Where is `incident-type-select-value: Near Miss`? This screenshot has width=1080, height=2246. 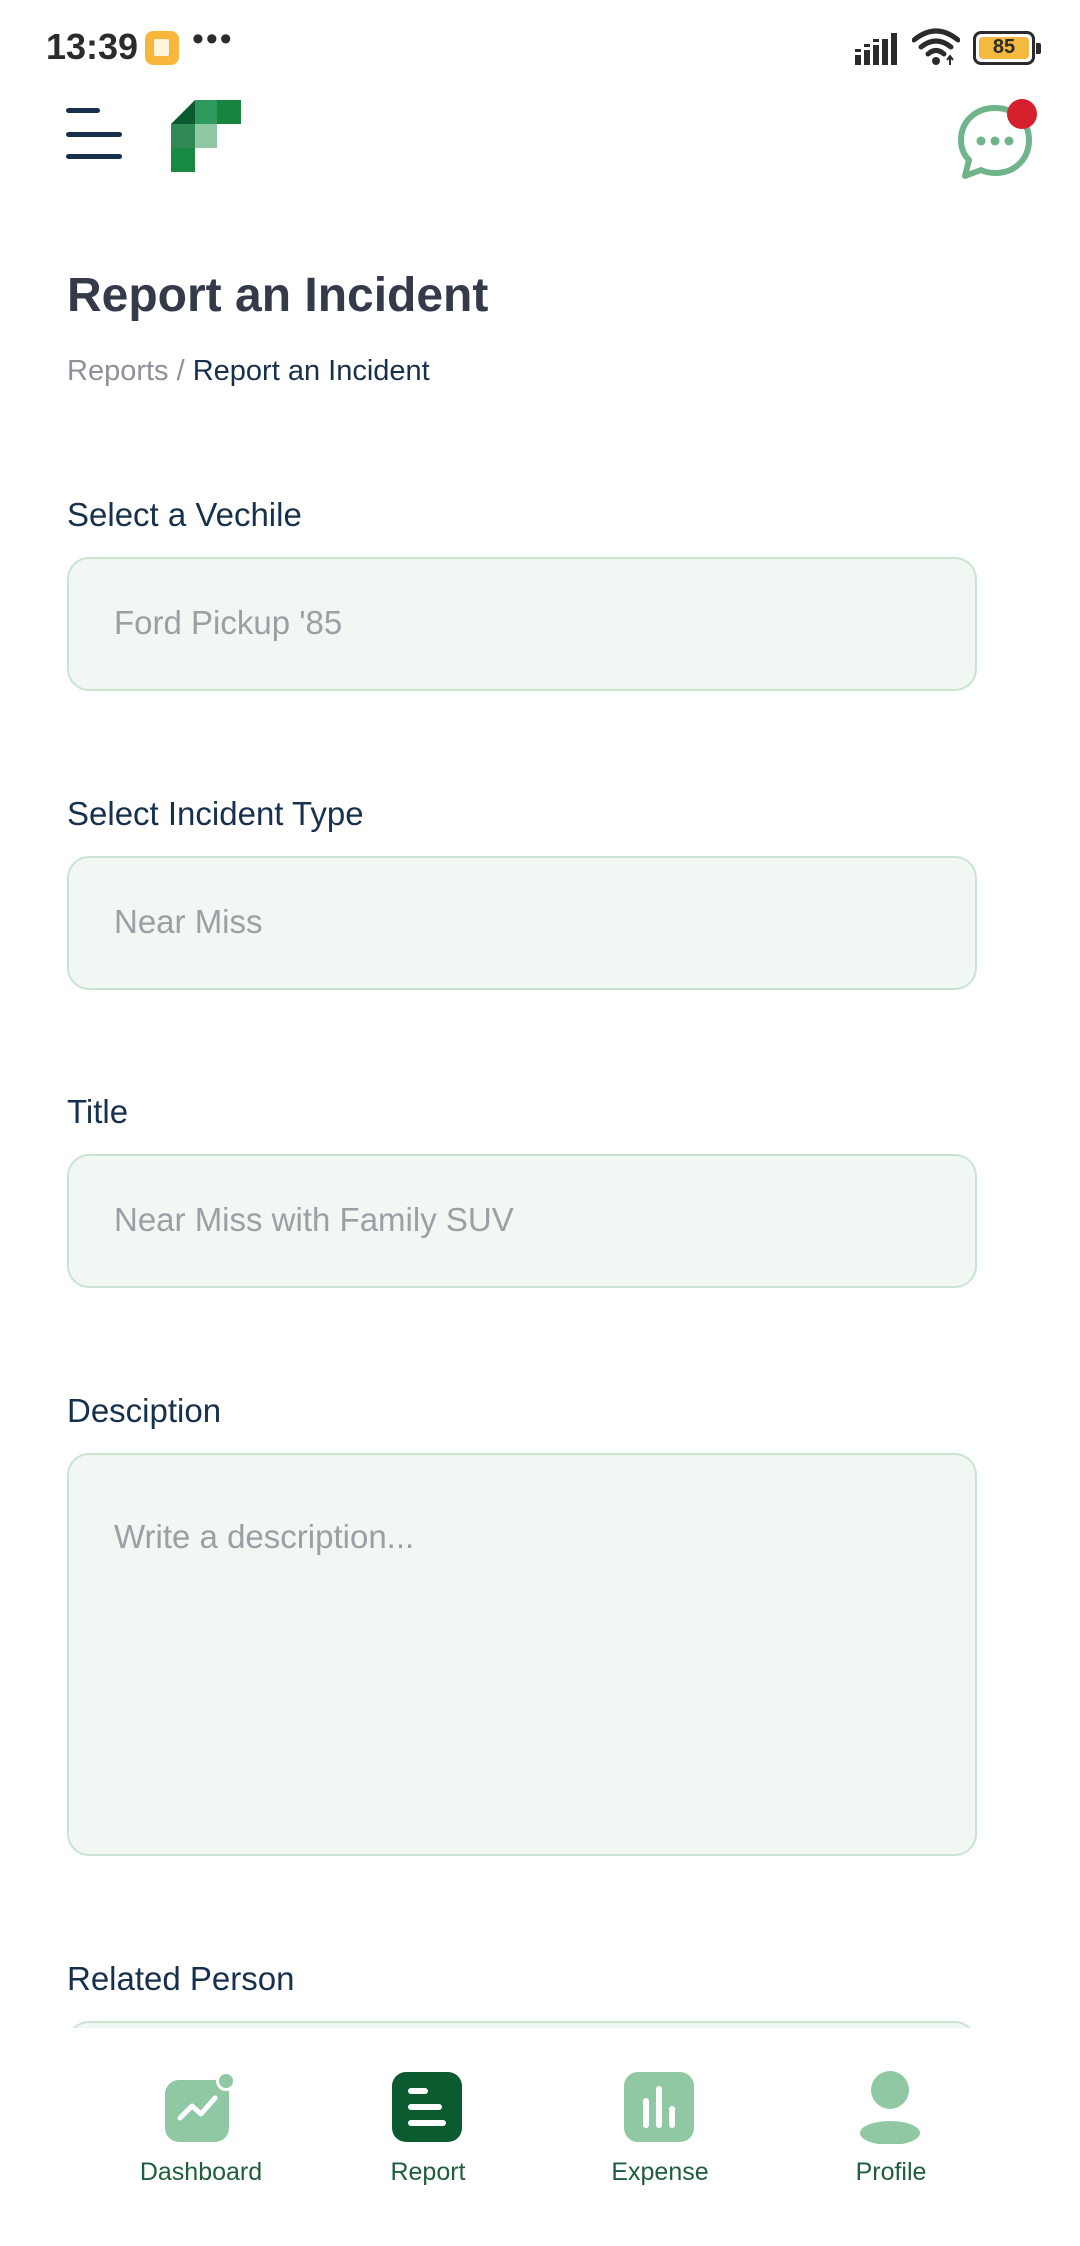 incident-type-select-value: Near Miss is located at coordinates (188, 921).